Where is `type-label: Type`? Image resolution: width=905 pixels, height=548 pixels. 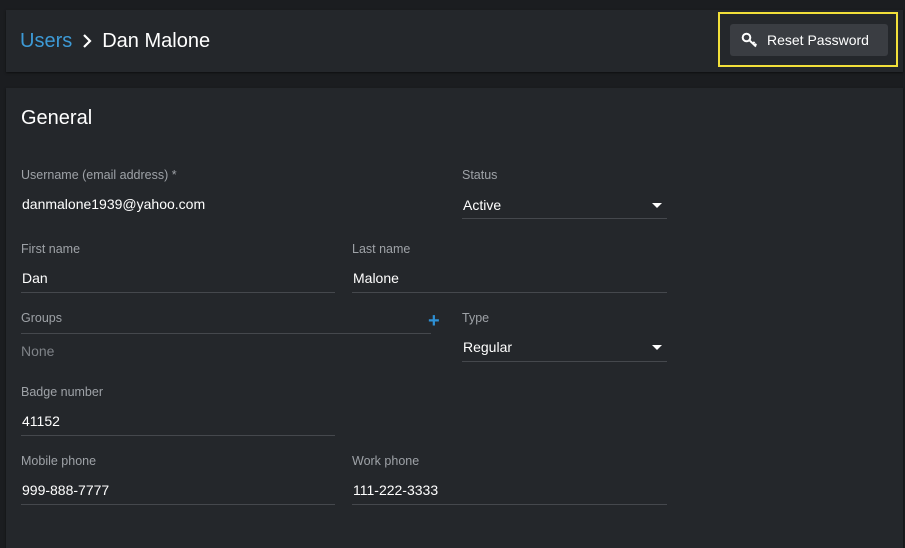
type-label: Type is located at coordinates (476, 318).